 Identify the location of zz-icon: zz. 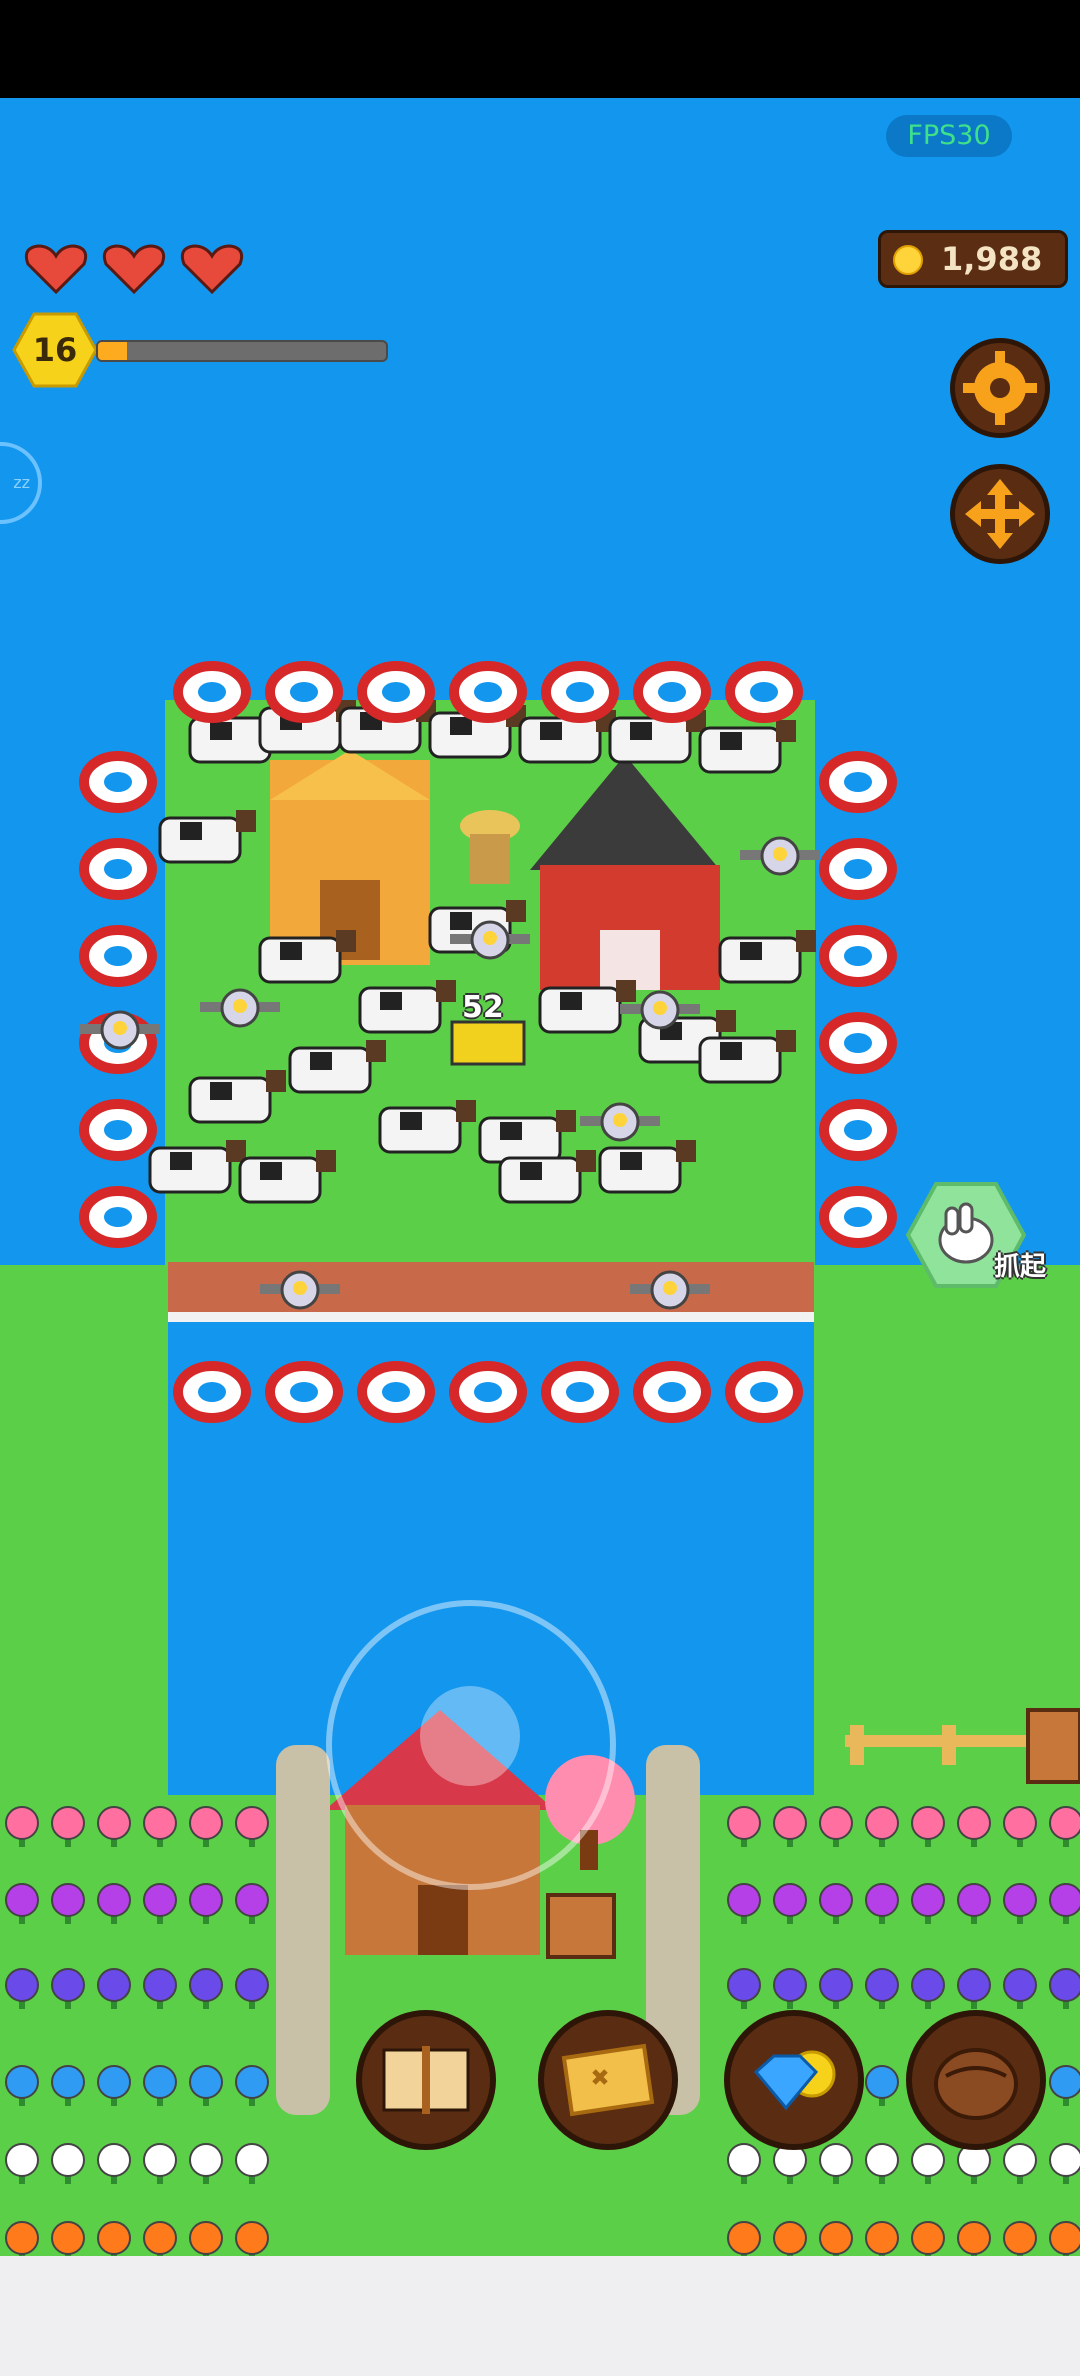
(21, 482).